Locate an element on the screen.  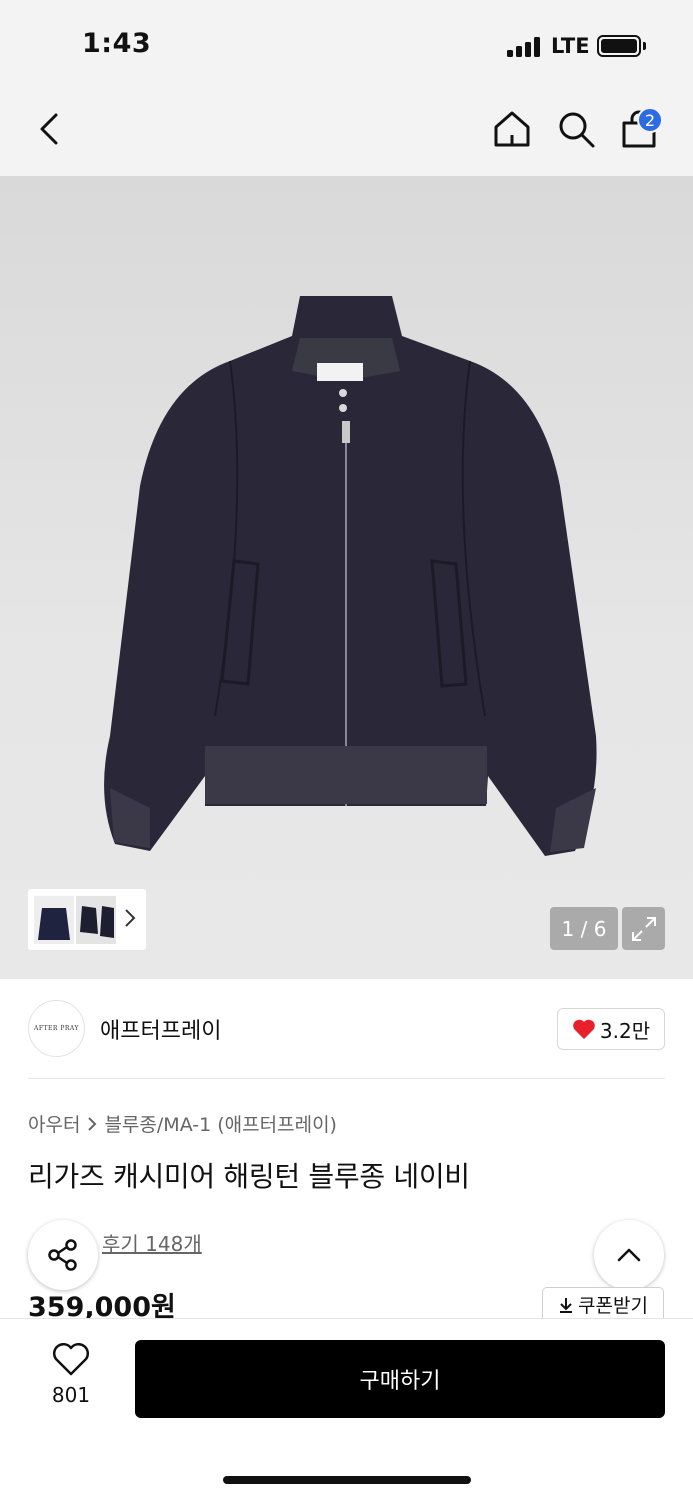
share-icon is located at coordinates (62, 1255).